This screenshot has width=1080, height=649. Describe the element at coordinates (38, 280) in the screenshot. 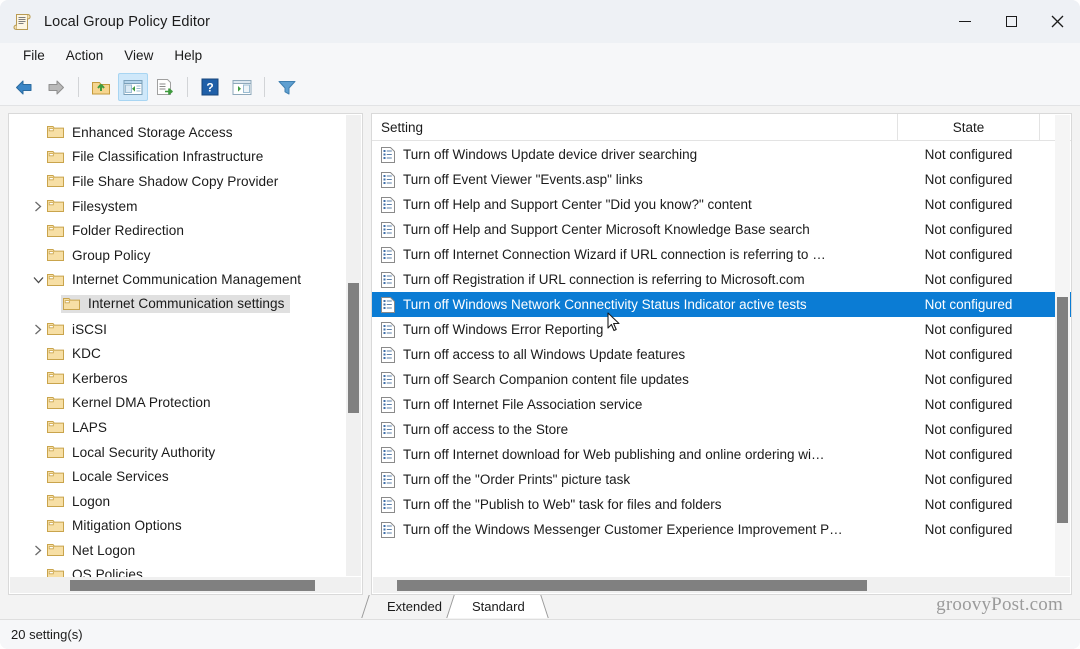

I see `chevron-down-icon` at that location.